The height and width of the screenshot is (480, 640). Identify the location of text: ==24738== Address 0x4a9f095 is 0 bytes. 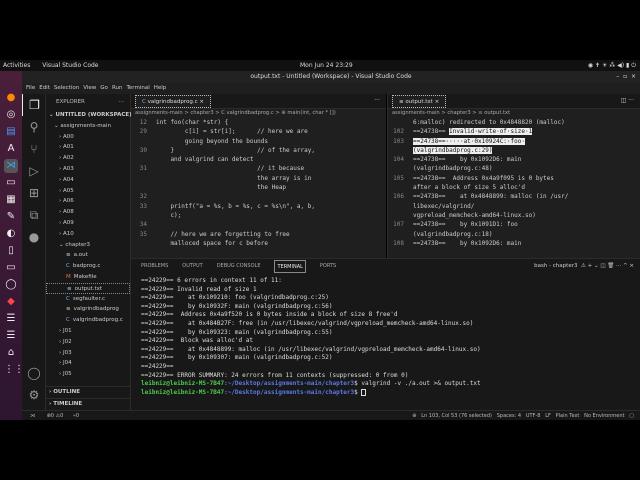
(483, 178).